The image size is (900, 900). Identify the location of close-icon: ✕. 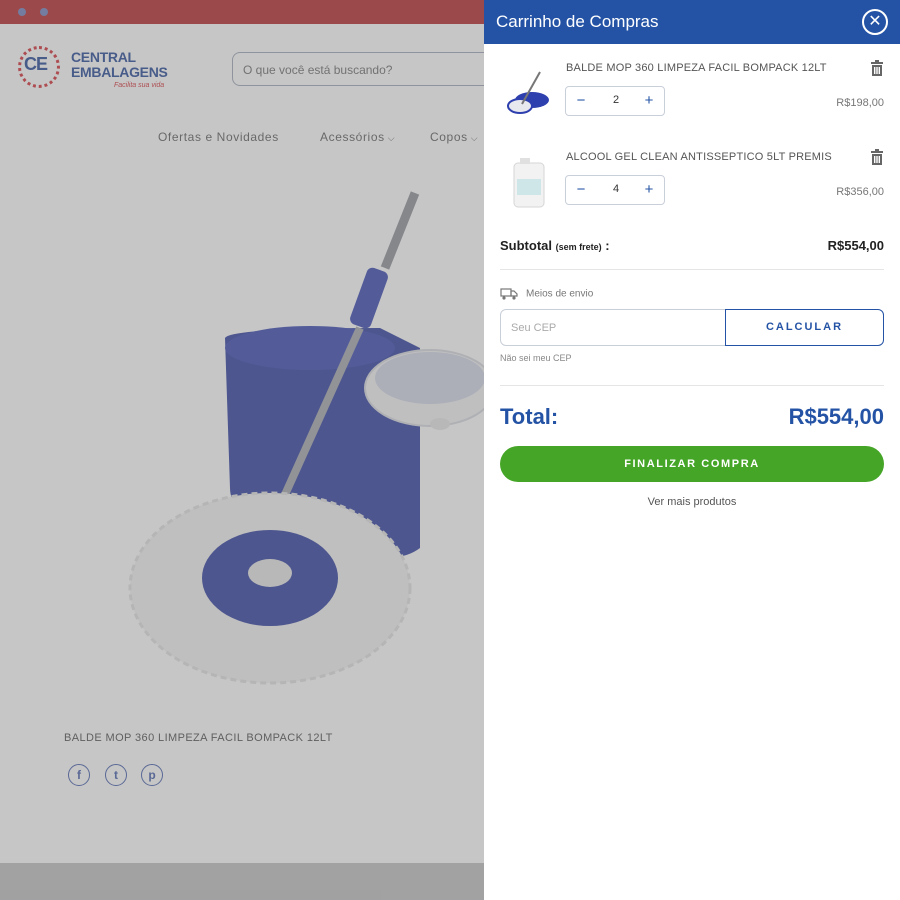
(875, 21).